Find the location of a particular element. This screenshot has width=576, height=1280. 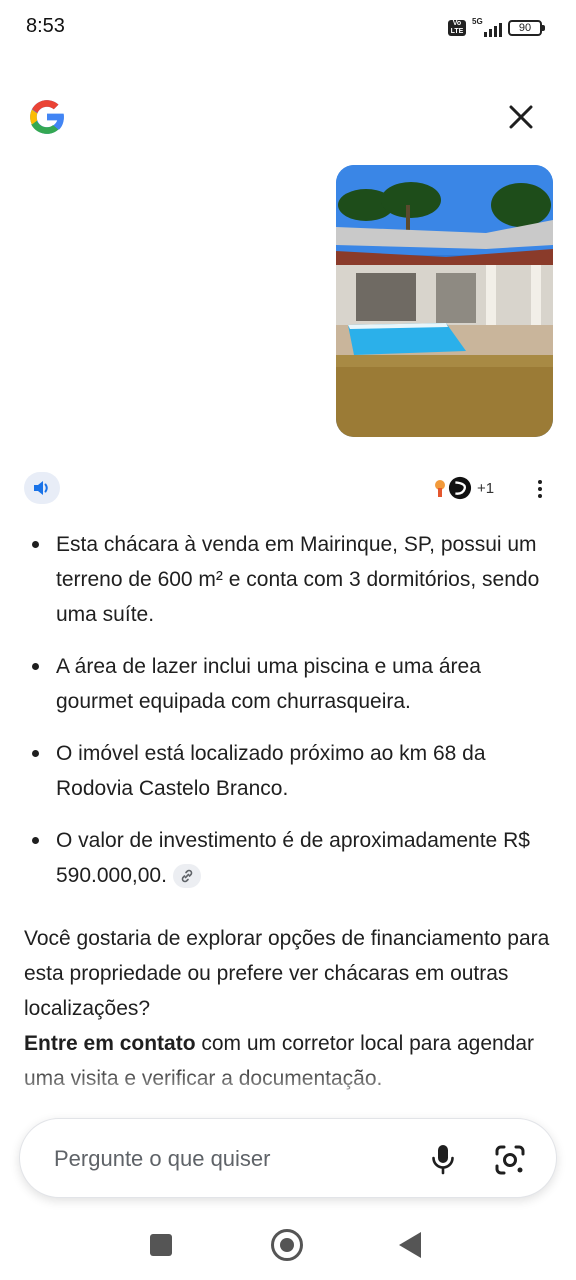

lens-camera-icon is located at coordinates (510, 1160).